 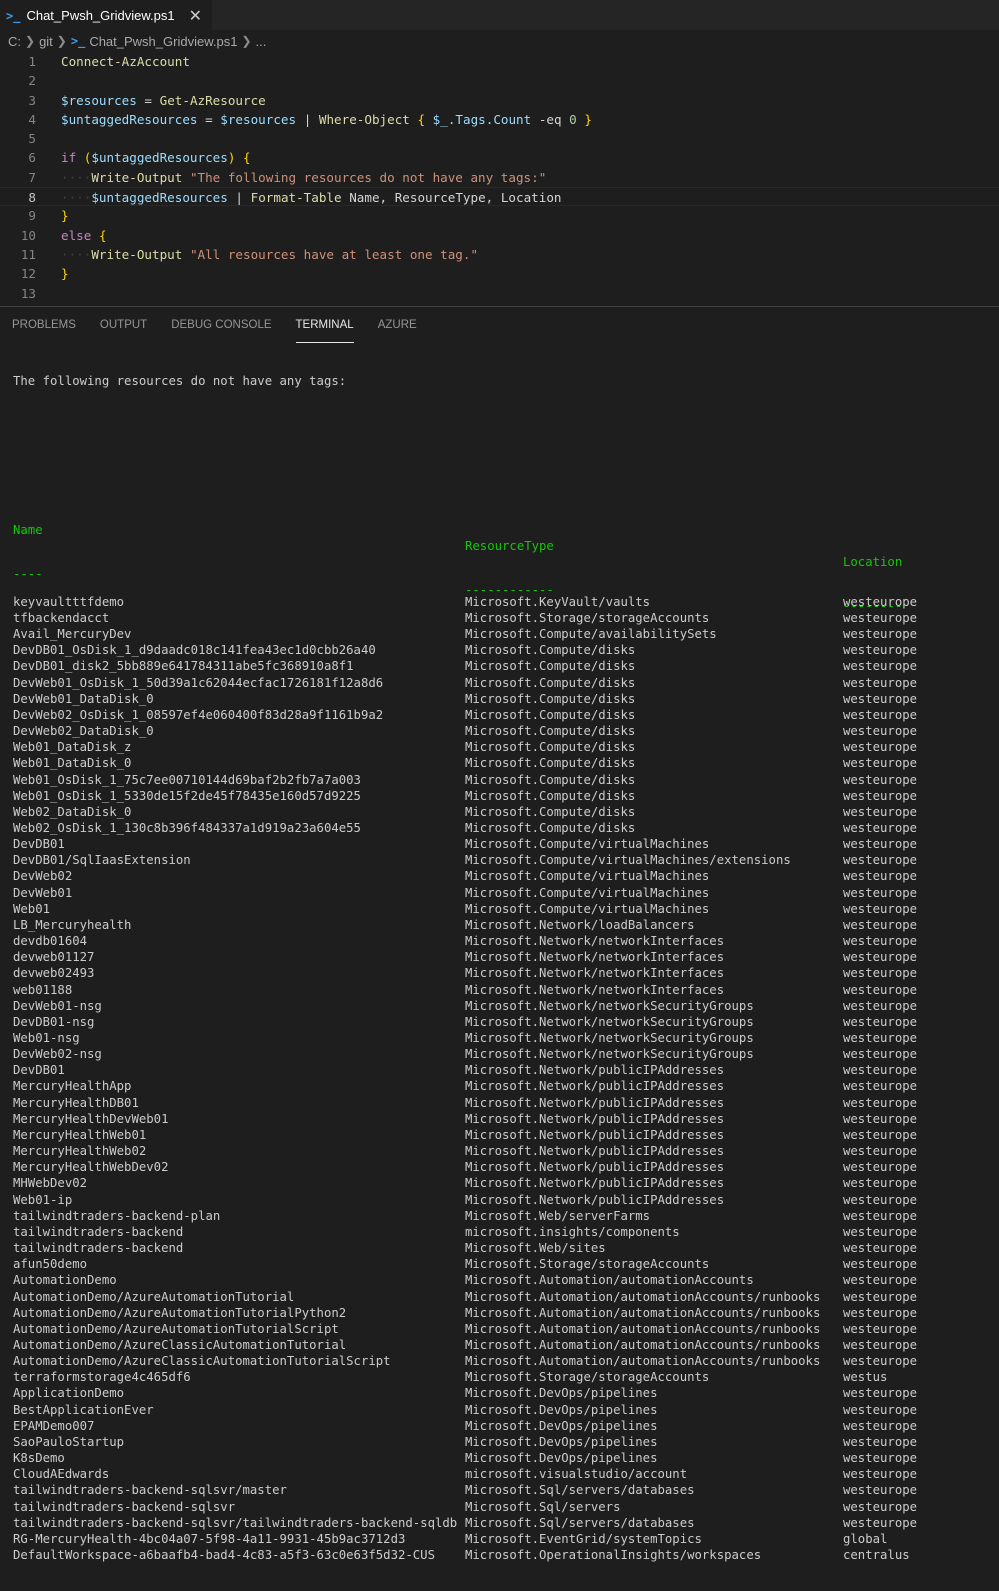 What do you see at coordinates (324, 325) in the screenshot?
I see `tab-terminal: TERMINAL` at bounding box center [324, 325].